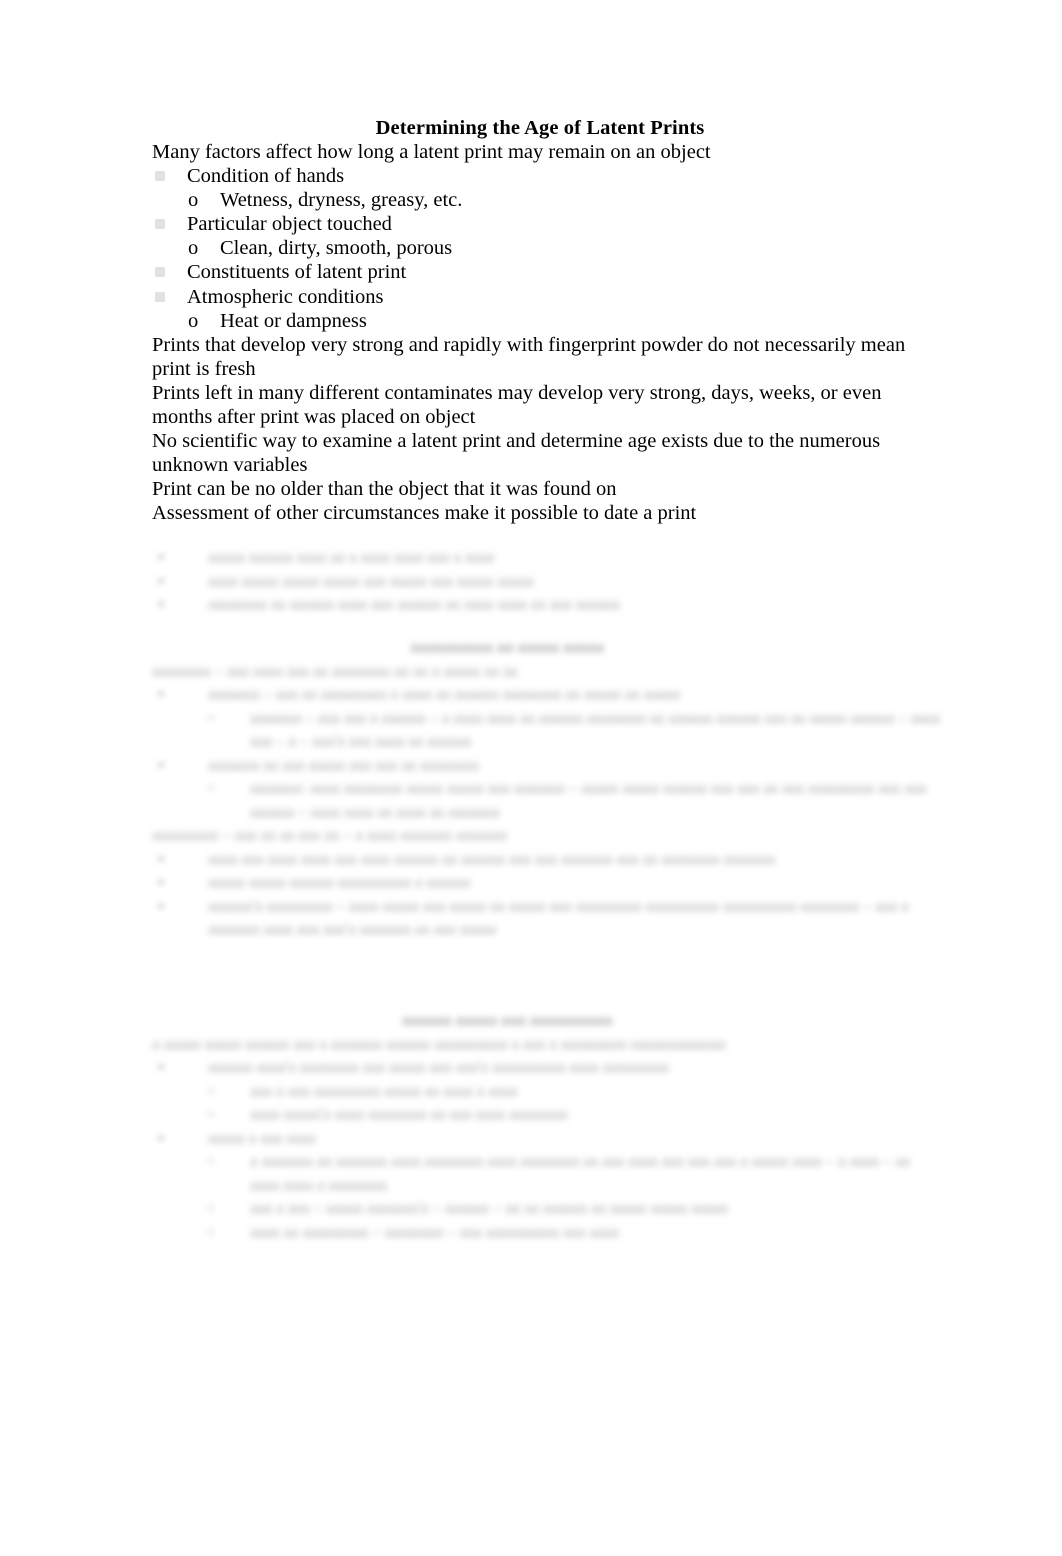 The height and width of the screenshot is (1556, 1062). I want to click on list-item-label: Condition of hands, so click(266, 176).